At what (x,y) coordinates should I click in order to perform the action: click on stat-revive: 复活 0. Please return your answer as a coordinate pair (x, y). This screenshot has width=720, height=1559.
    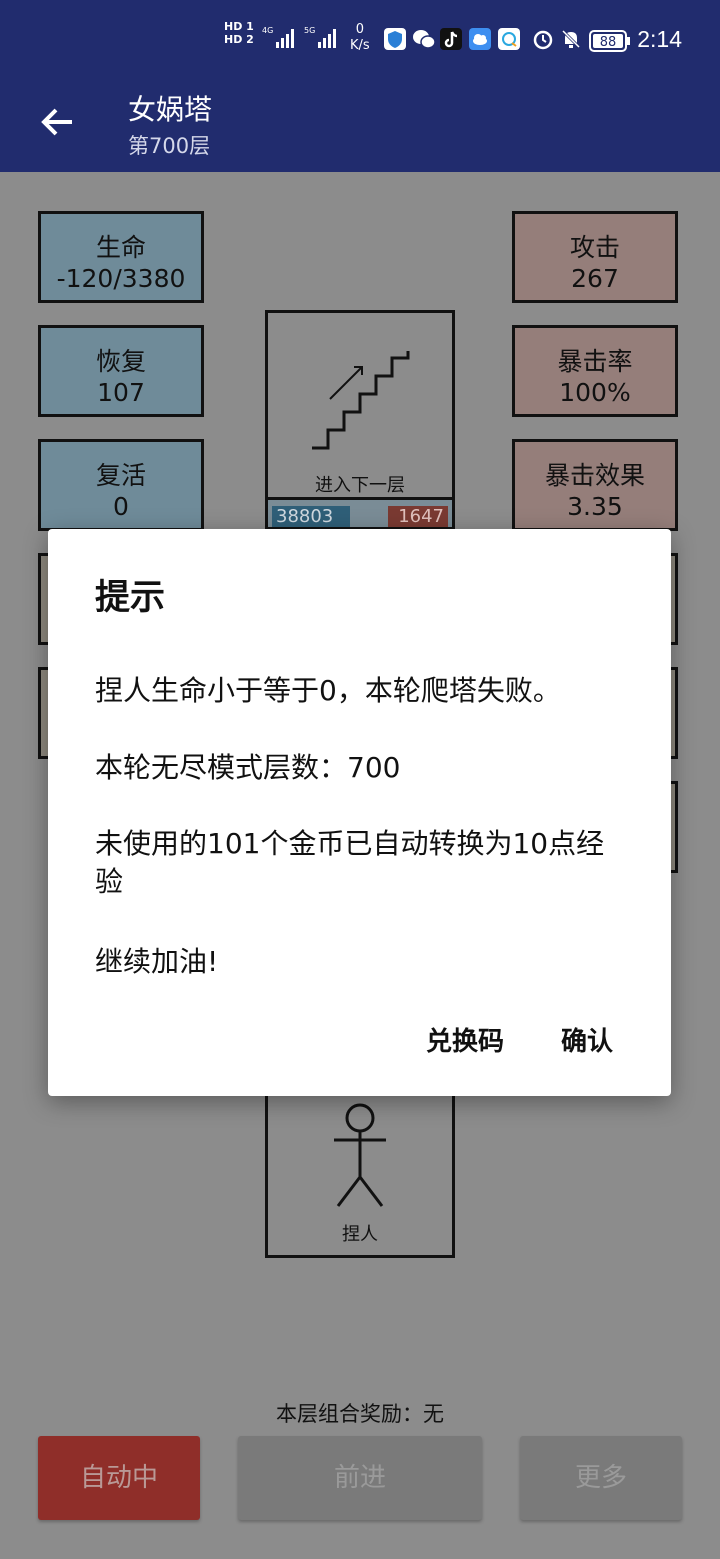
    Looking at the image, I should click on (121, 485).